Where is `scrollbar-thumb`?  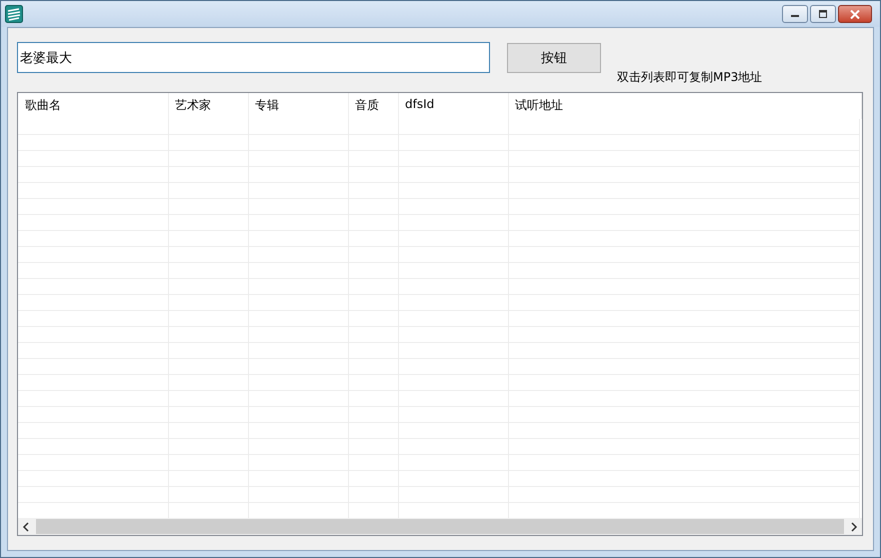 scrollbar-thumb is located at coordinates (440, 526).